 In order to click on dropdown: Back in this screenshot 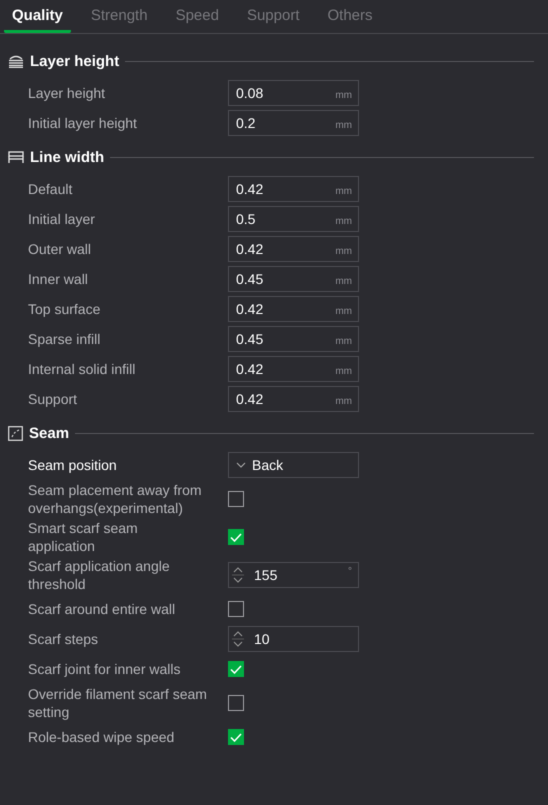, I will do `click(293, 465)`.